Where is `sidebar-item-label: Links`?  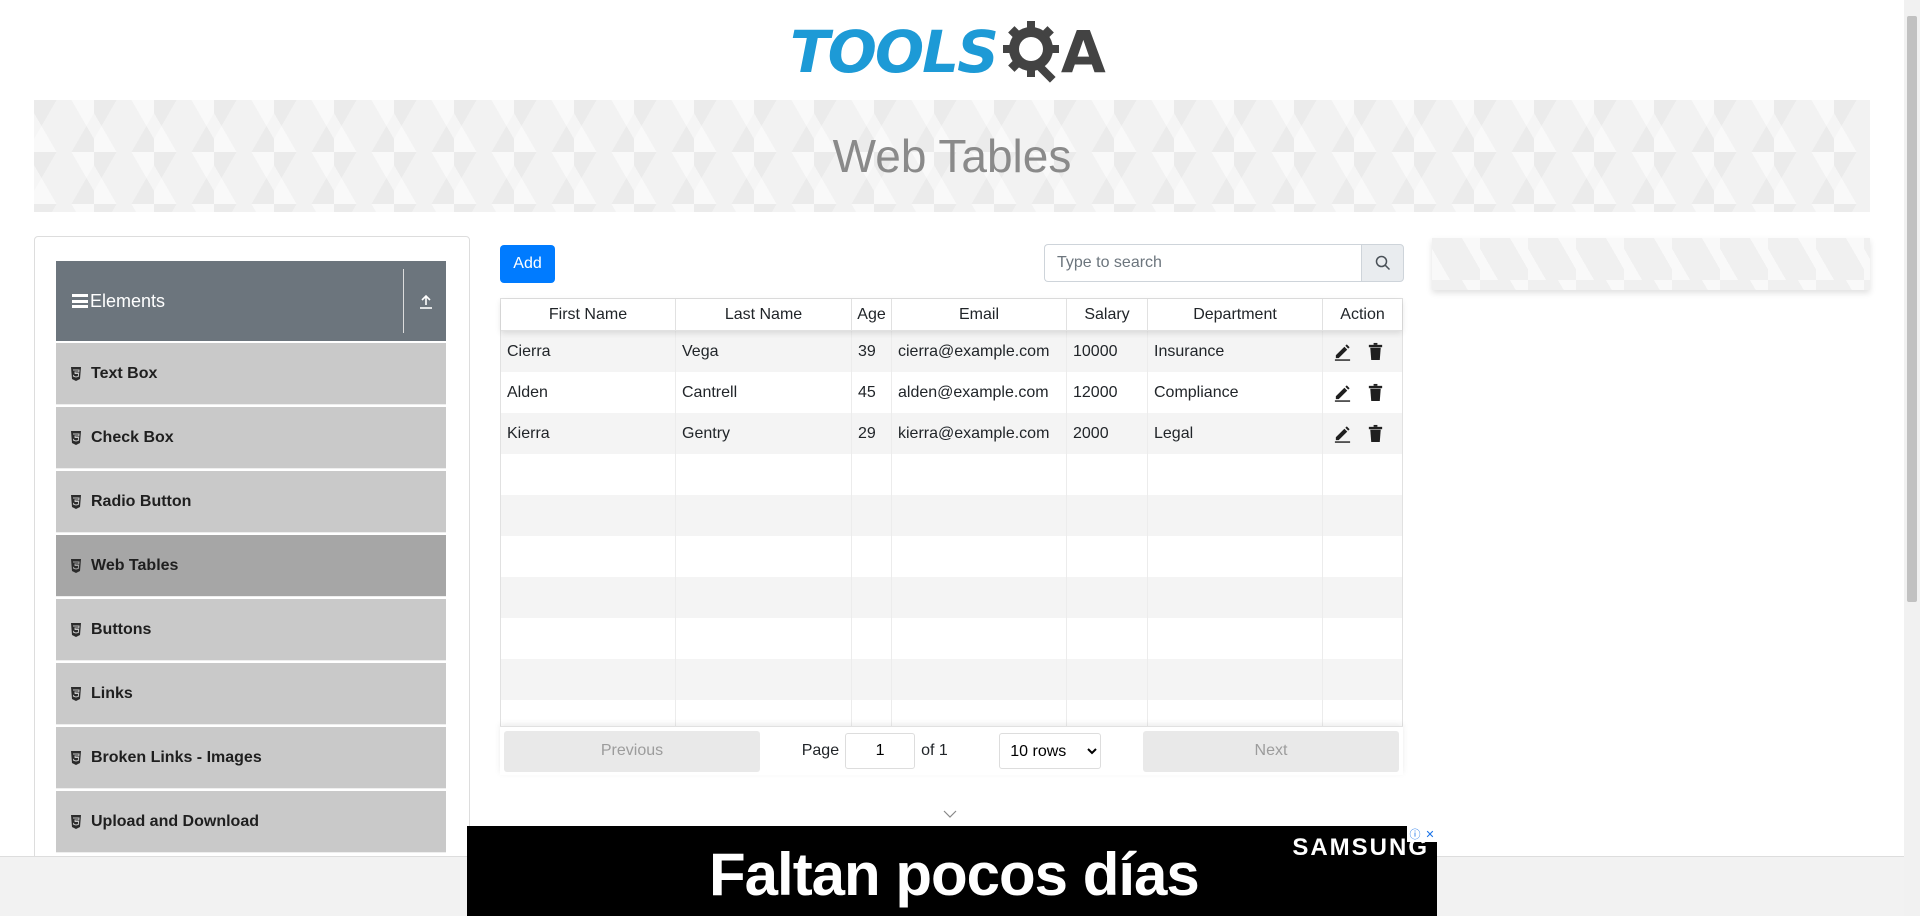
sidebar-item-label: Links is located at coordinates (112, 693).